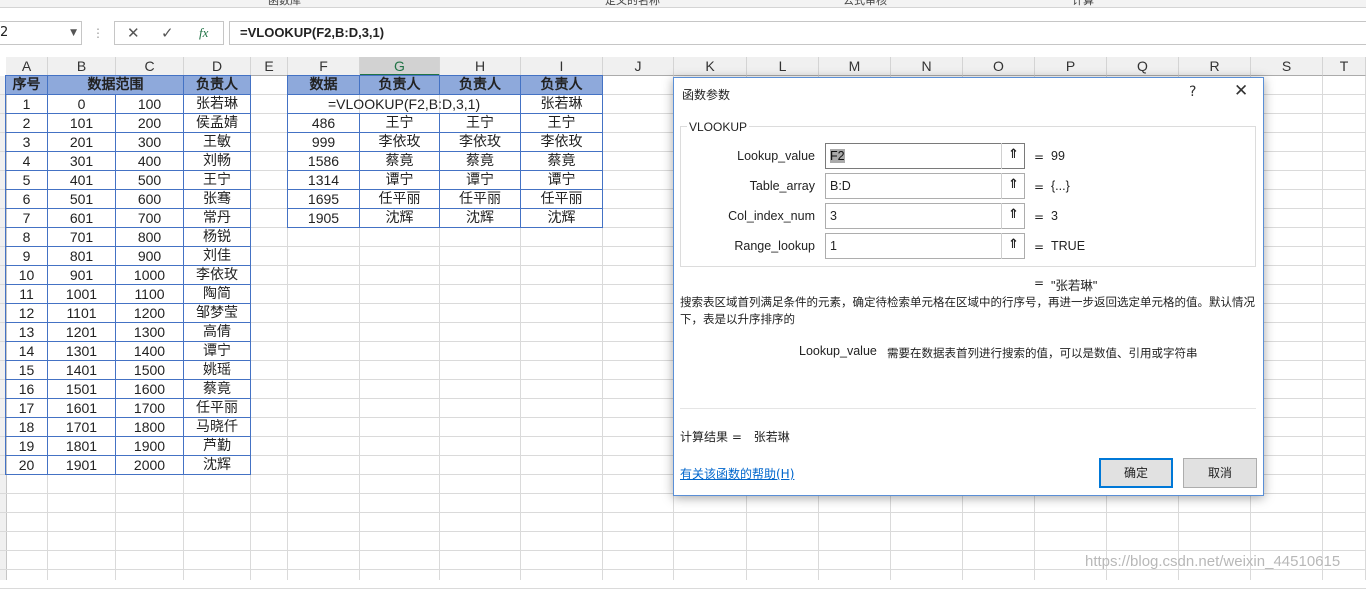  Describe the element at coordinates (149, 332) in the screenshot. I see `table-cell: 1300` at that location.